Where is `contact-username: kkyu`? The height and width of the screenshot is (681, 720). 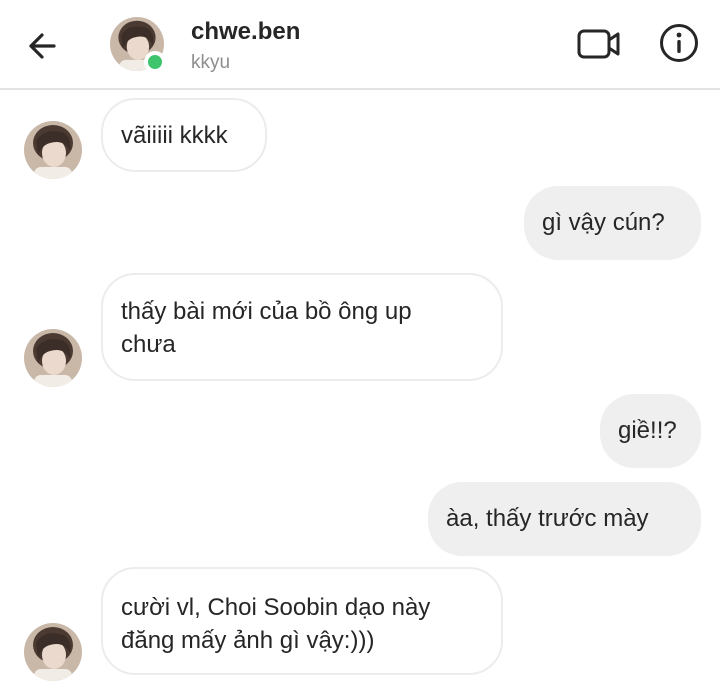 contact-username: kkyu is located at coordinates (211, 62).